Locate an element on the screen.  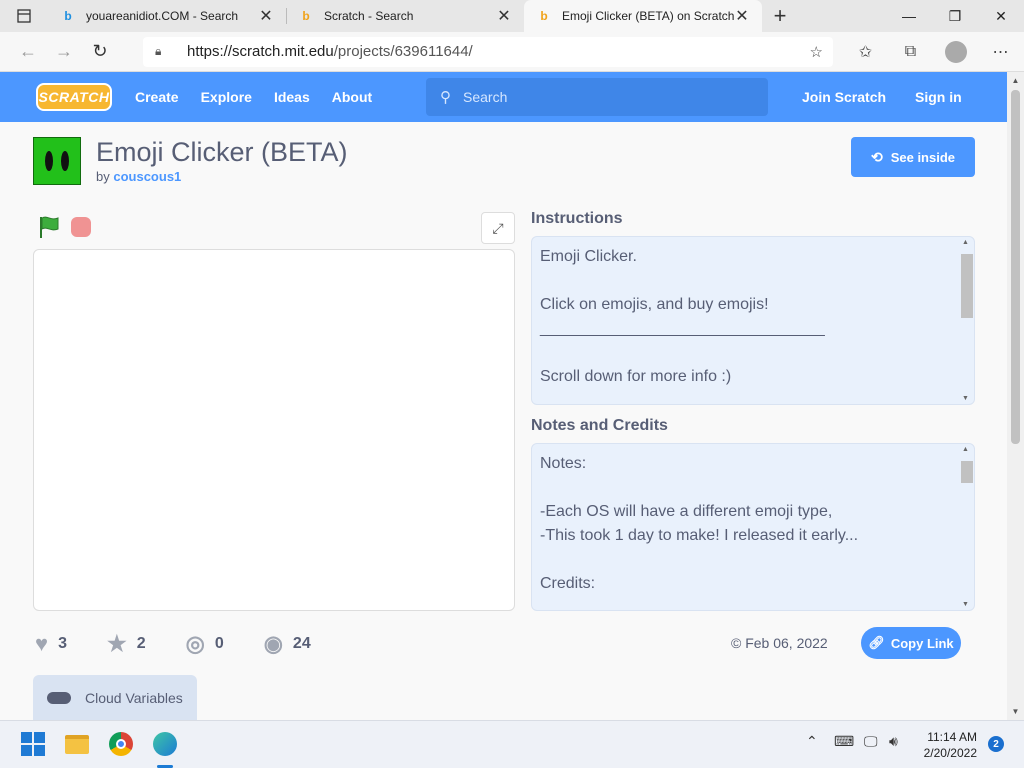
folder-icon is located at coordinates (77, 744).